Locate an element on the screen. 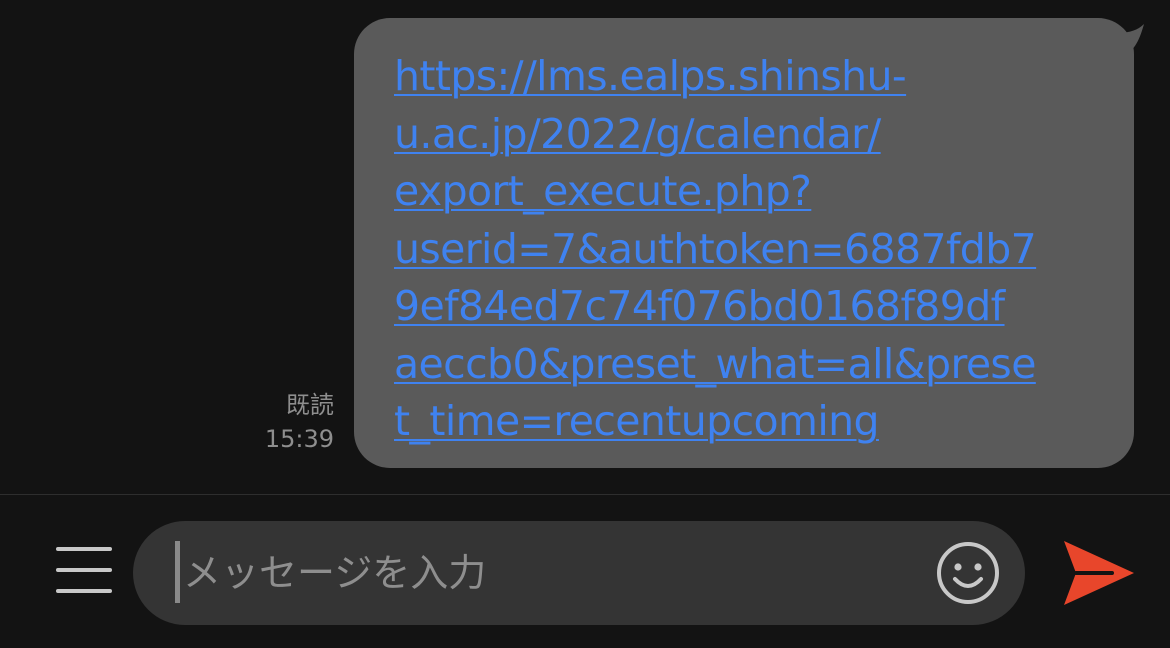 Image resolution: width=1170 pixels, height=648 pixels. message-input: メッセージを入力 is located at coordinates (579, 573).